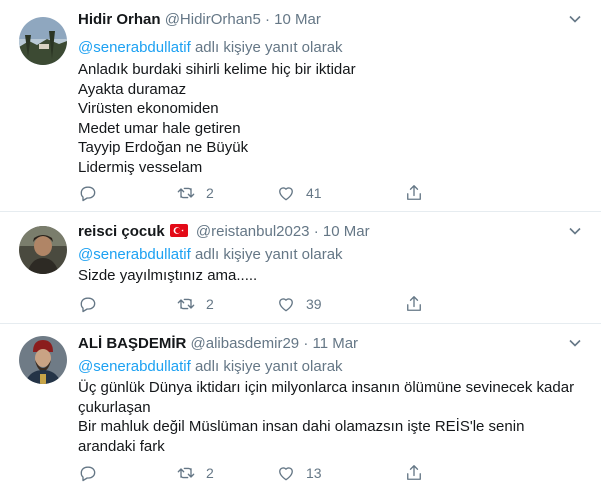  I want to click on tweet-header: reisci çocuk @reistanbul2023 · 10 Mar, so click(224, 232).